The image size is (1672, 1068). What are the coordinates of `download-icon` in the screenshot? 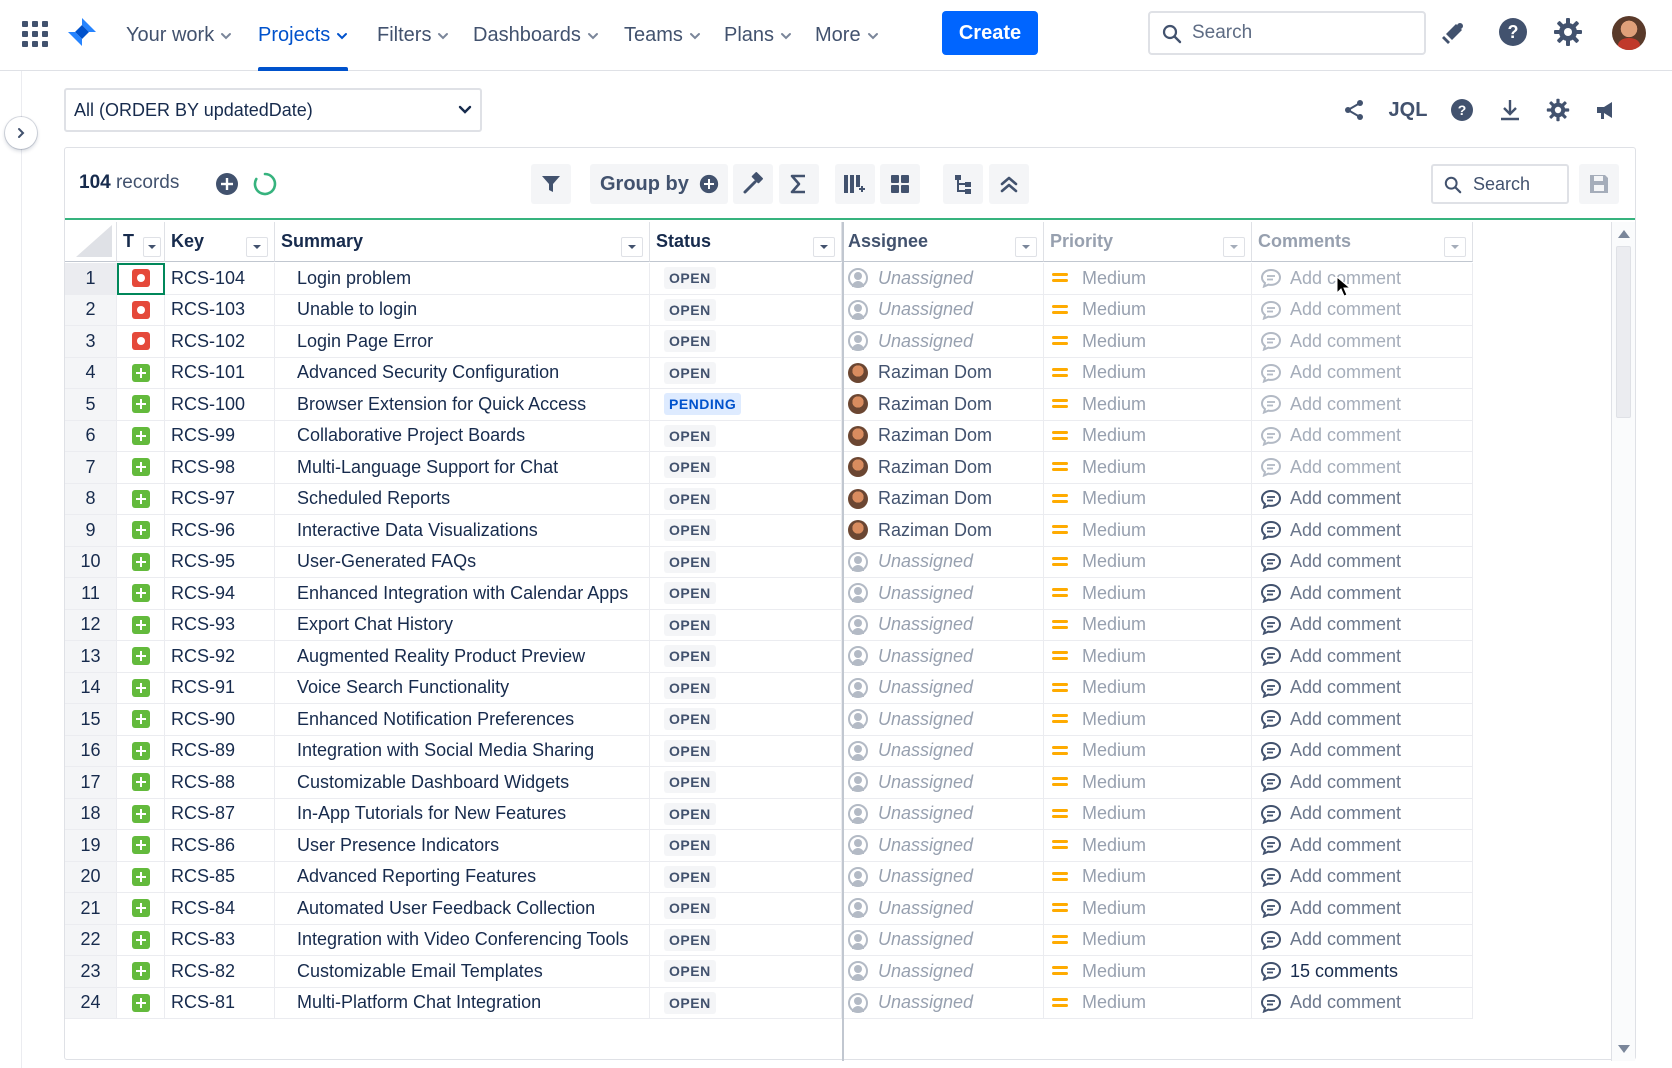 It's located at (1510, 110).